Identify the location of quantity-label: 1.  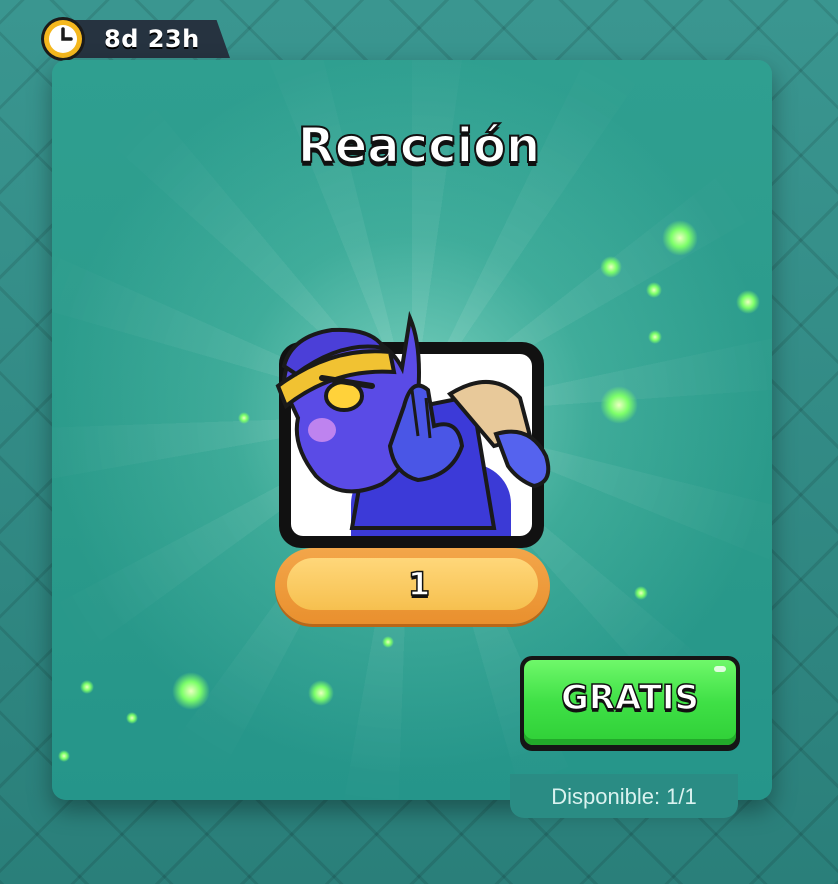
(419, 584).